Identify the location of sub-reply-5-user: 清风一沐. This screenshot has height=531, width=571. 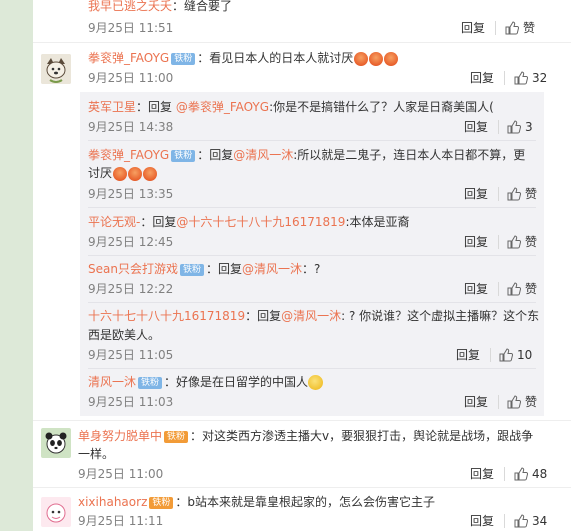
(112, 382).